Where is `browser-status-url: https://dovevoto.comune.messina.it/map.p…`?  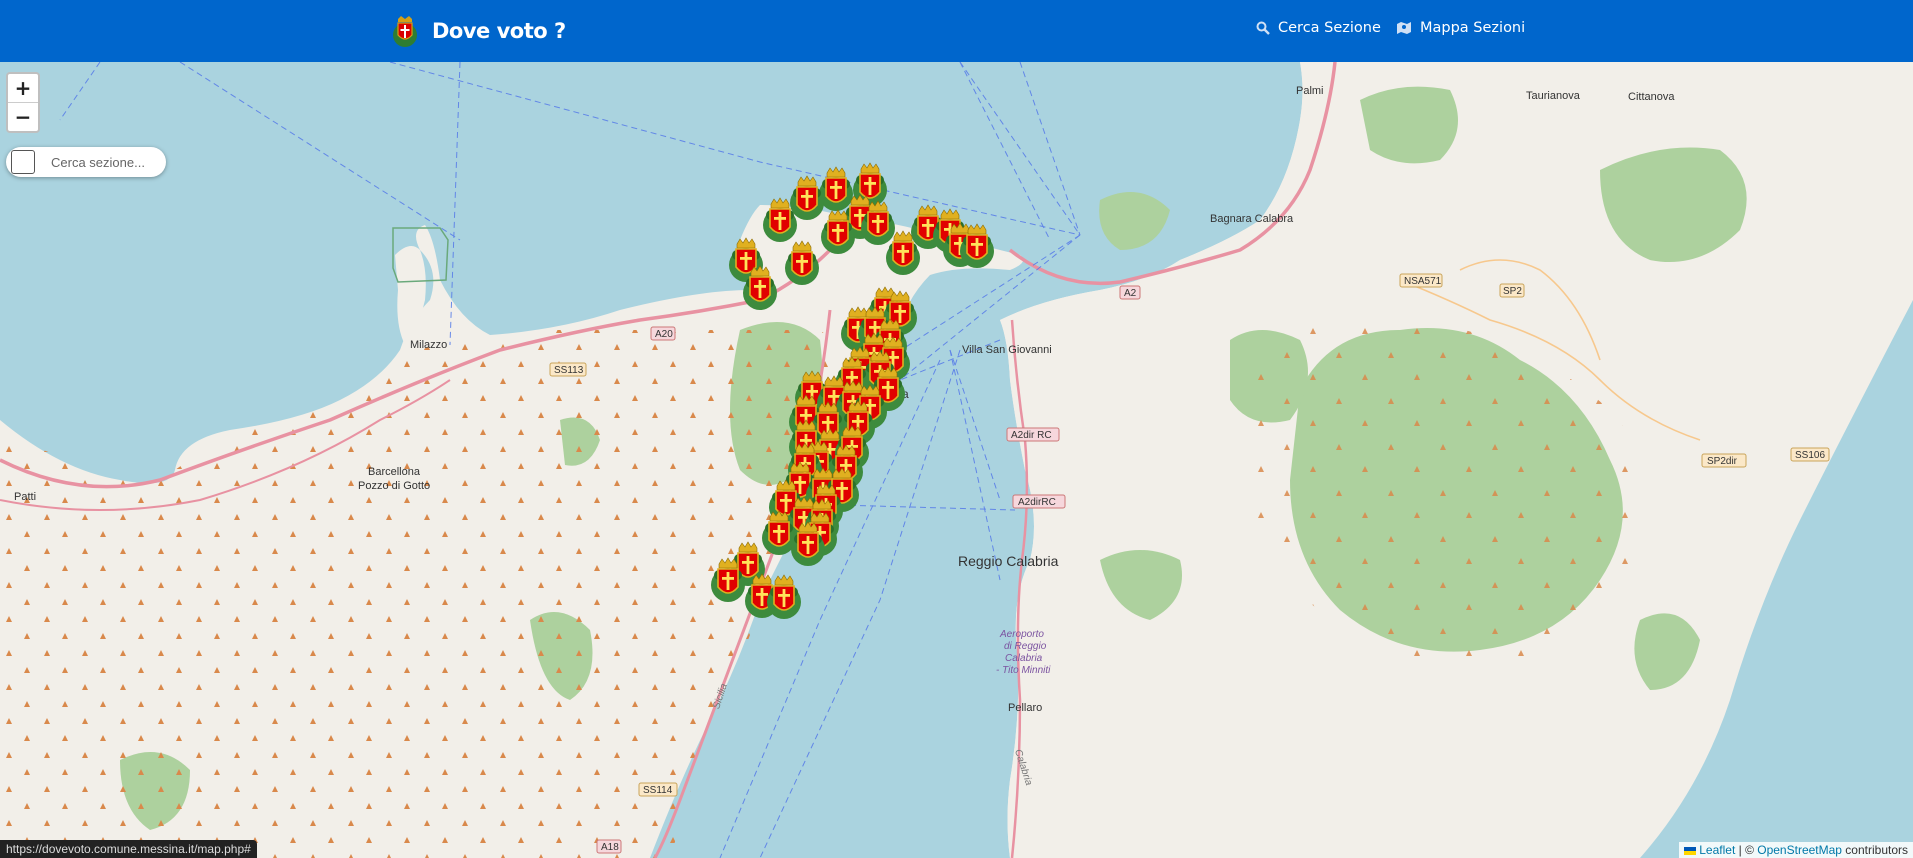 browser-status-url: https://dovevoto.comune.messina.it/map.p… is located at coordinates (128, 849).